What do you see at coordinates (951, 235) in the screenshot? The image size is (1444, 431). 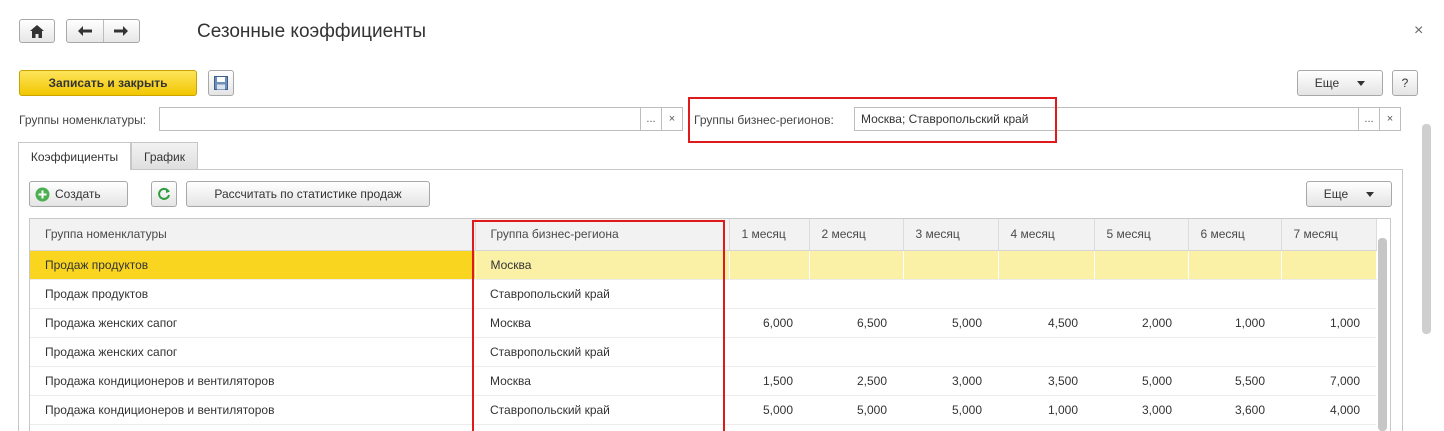 I see `column-header: 3 месяц` at bounding box center [951, 235].